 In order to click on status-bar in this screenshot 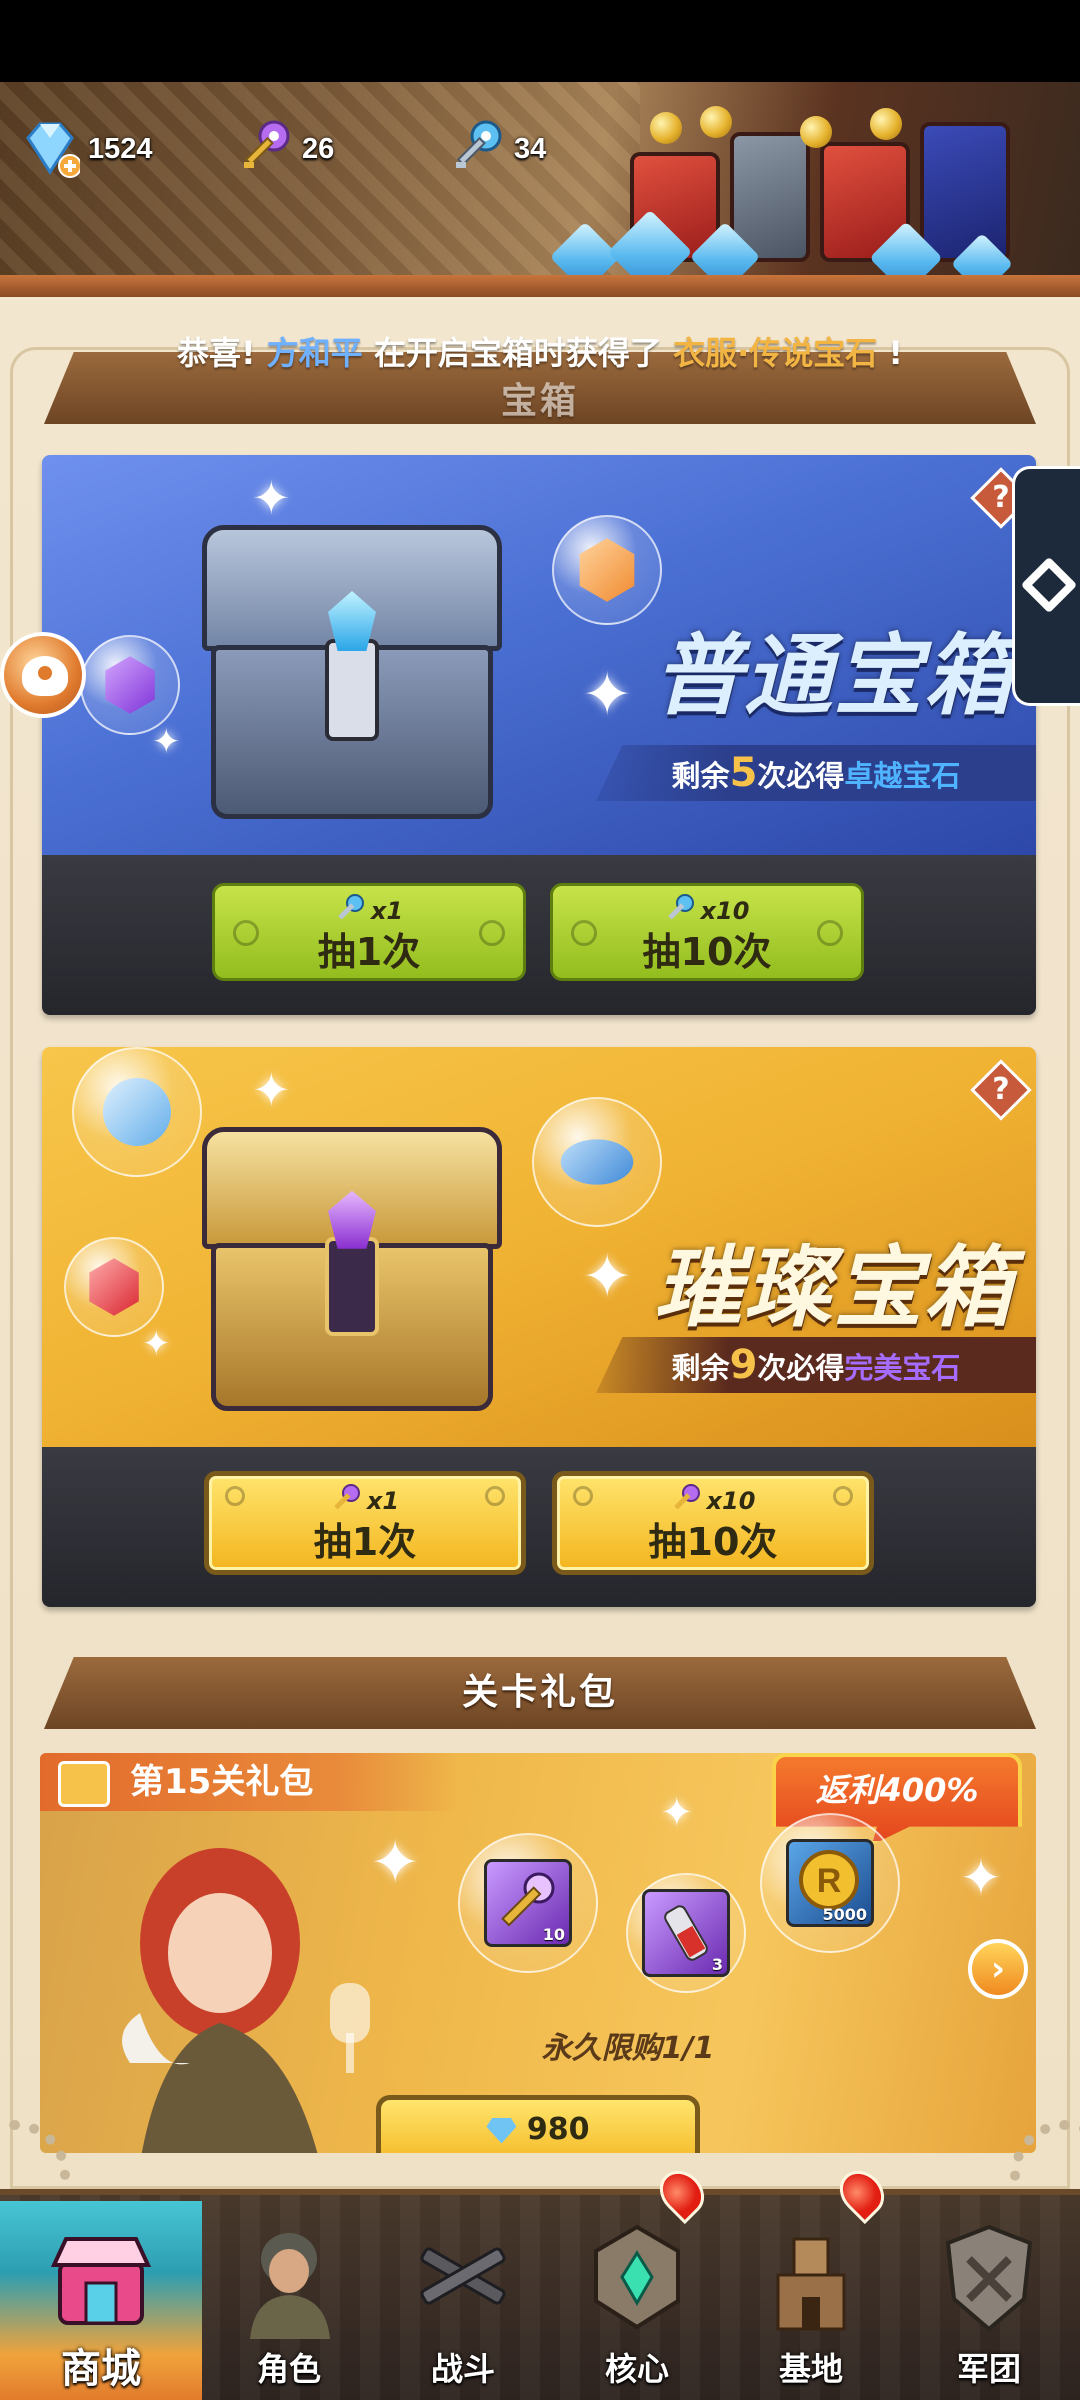, I will do `click(540, 41)`.